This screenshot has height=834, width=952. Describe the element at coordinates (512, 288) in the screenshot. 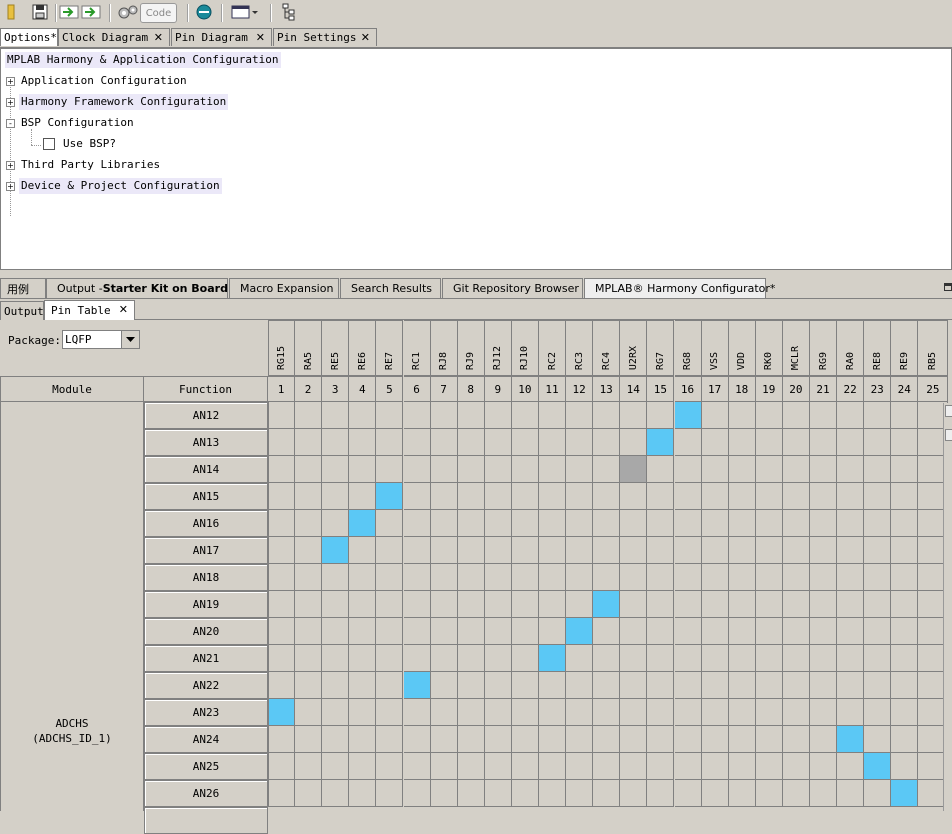

I see `tab-git-repository-browser: Git Repository Browser` at that location.